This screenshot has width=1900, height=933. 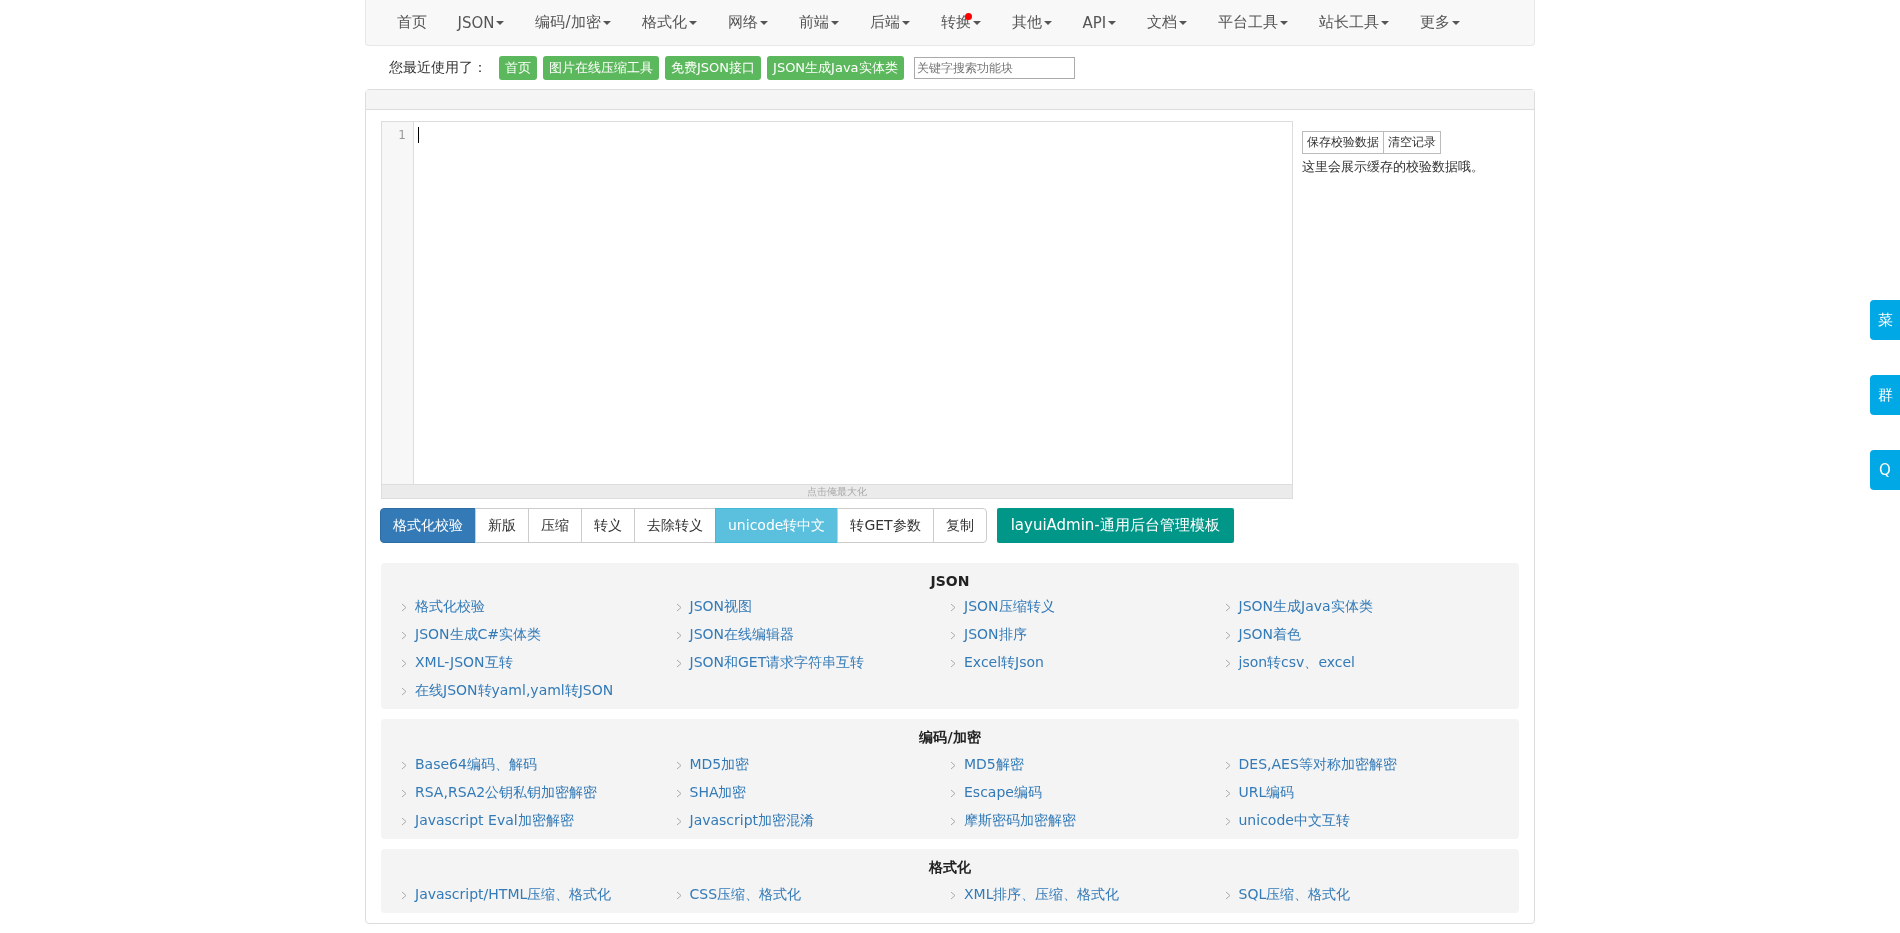 What do you see at coordinates (835, 68) in the screenshot?
I see `recent-tag: JSON生成Java实体类` at bounding box center [835, 68].